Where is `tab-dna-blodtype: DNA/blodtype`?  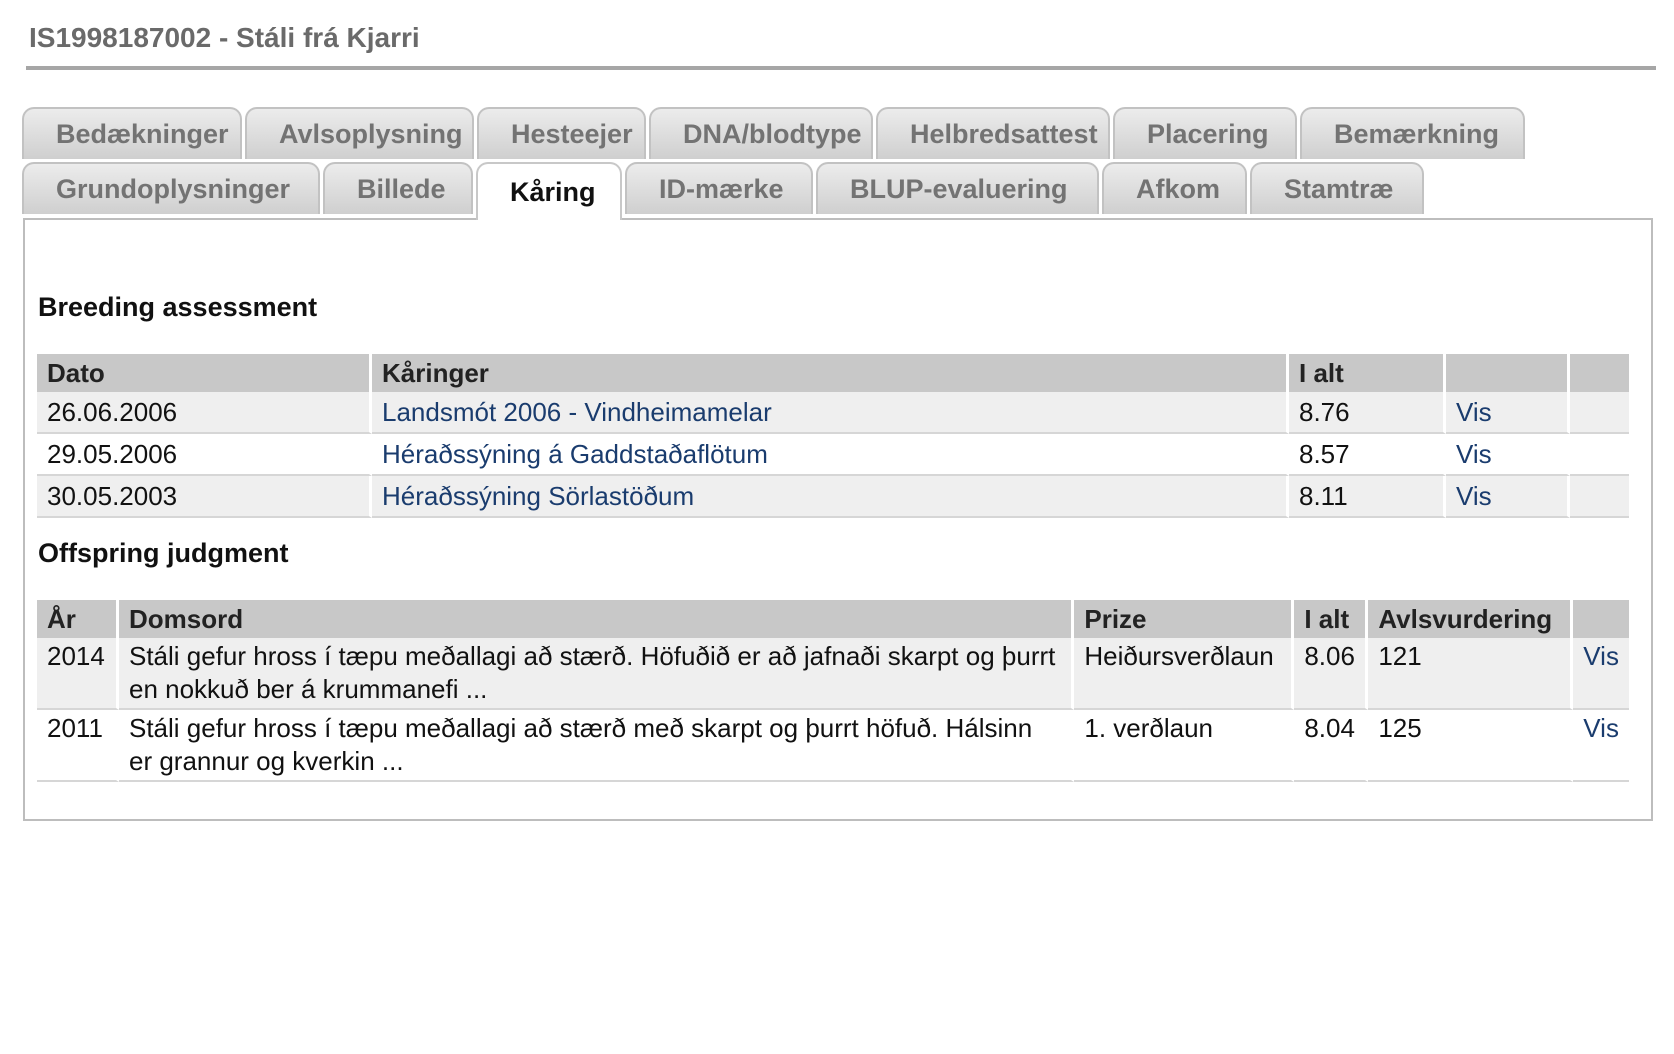 tab-dna-blodtype: DNA/blodtype is located at coordinates (761, 133).